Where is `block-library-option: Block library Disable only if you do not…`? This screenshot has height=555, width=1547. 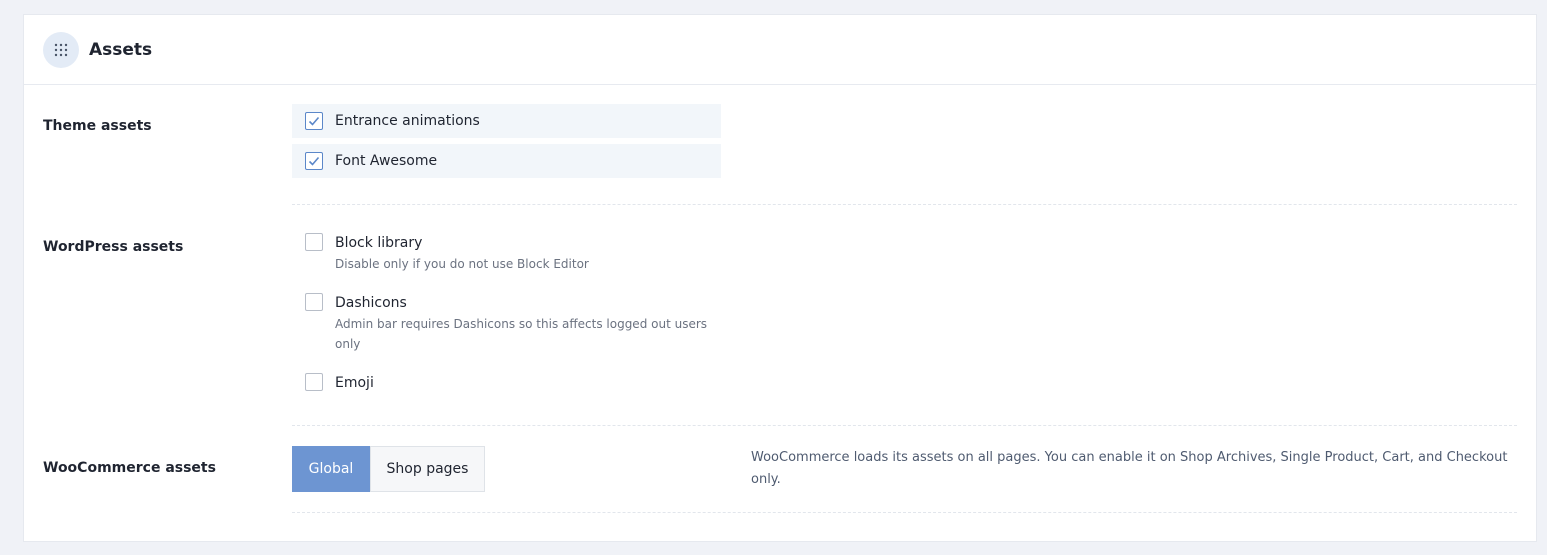 block-library-option: Block library Disable only if you do not… is located at coordinates (506, 253).